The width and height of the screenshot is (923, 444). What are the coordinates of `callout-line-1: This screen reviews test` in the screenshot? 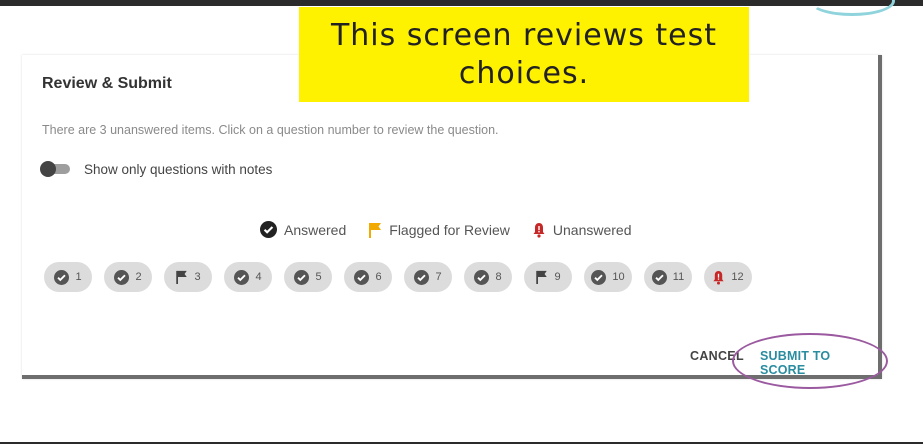 It's located at (524, 35).